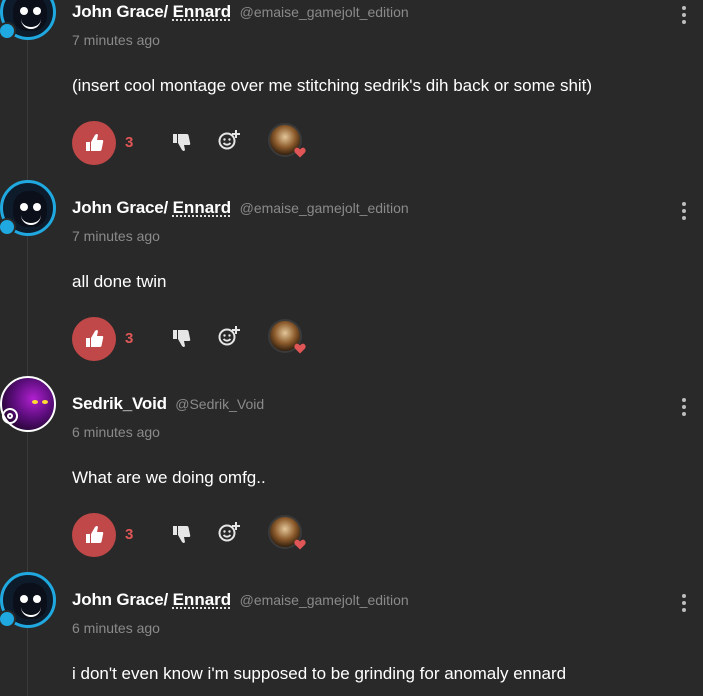 This screenshot has width=703, height=696. I want to click on comment-header: Sedrik_Void @Sedrik_Void, so click(168, 407).